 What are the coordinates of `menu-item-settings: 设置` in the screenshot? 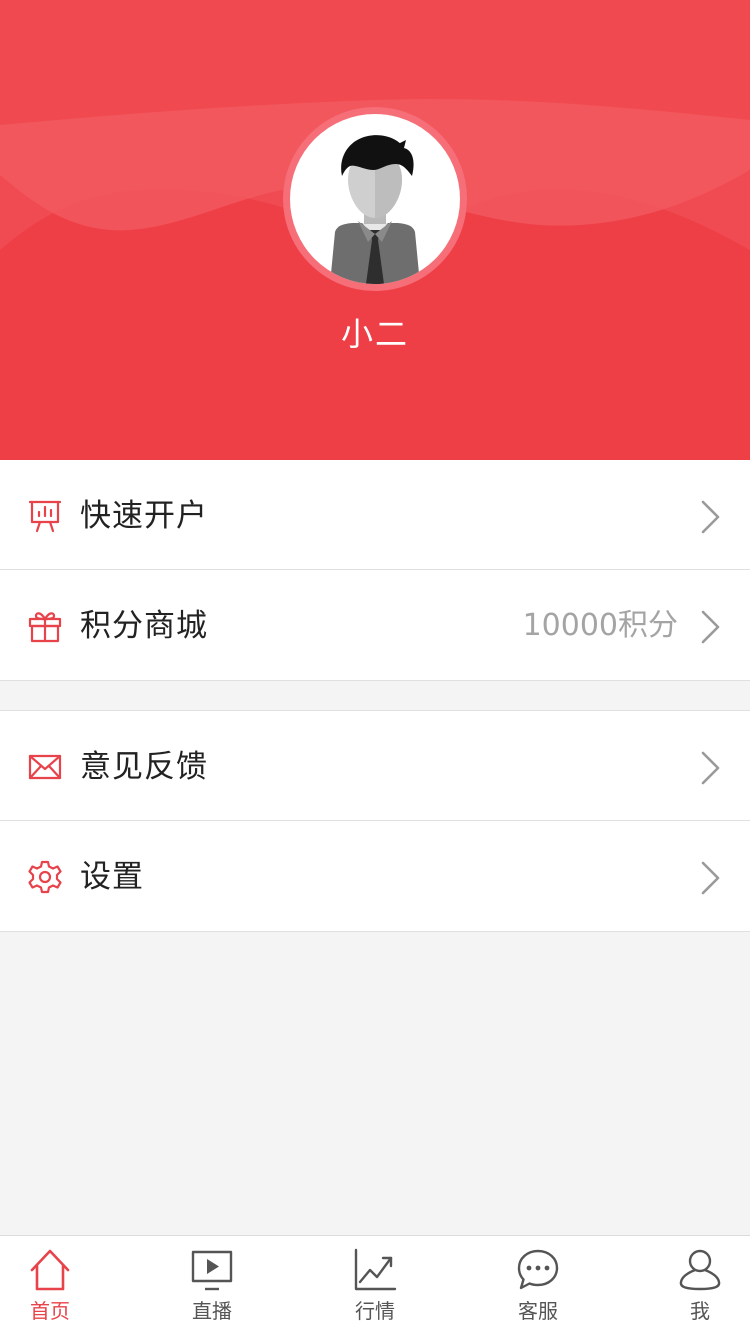 It's located at (375, 876).